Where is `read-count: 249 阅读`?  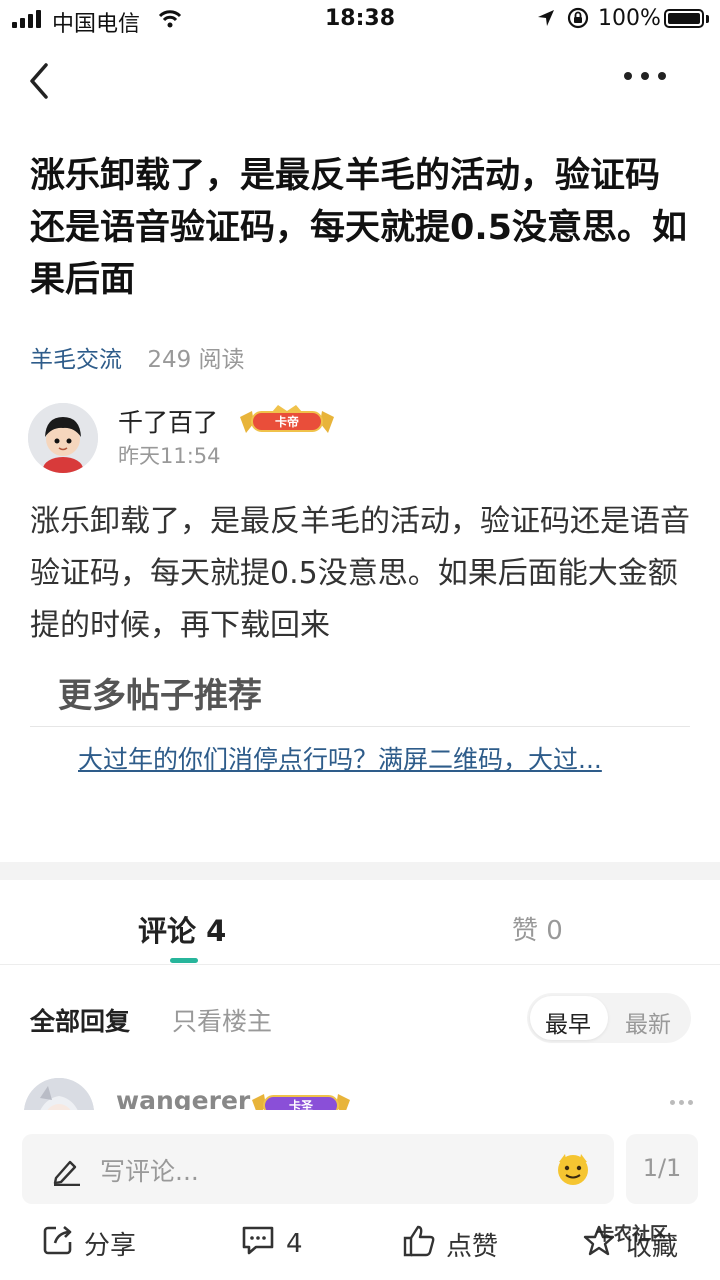 read-count: 249 阅读 is located at coordinates (196, 360).